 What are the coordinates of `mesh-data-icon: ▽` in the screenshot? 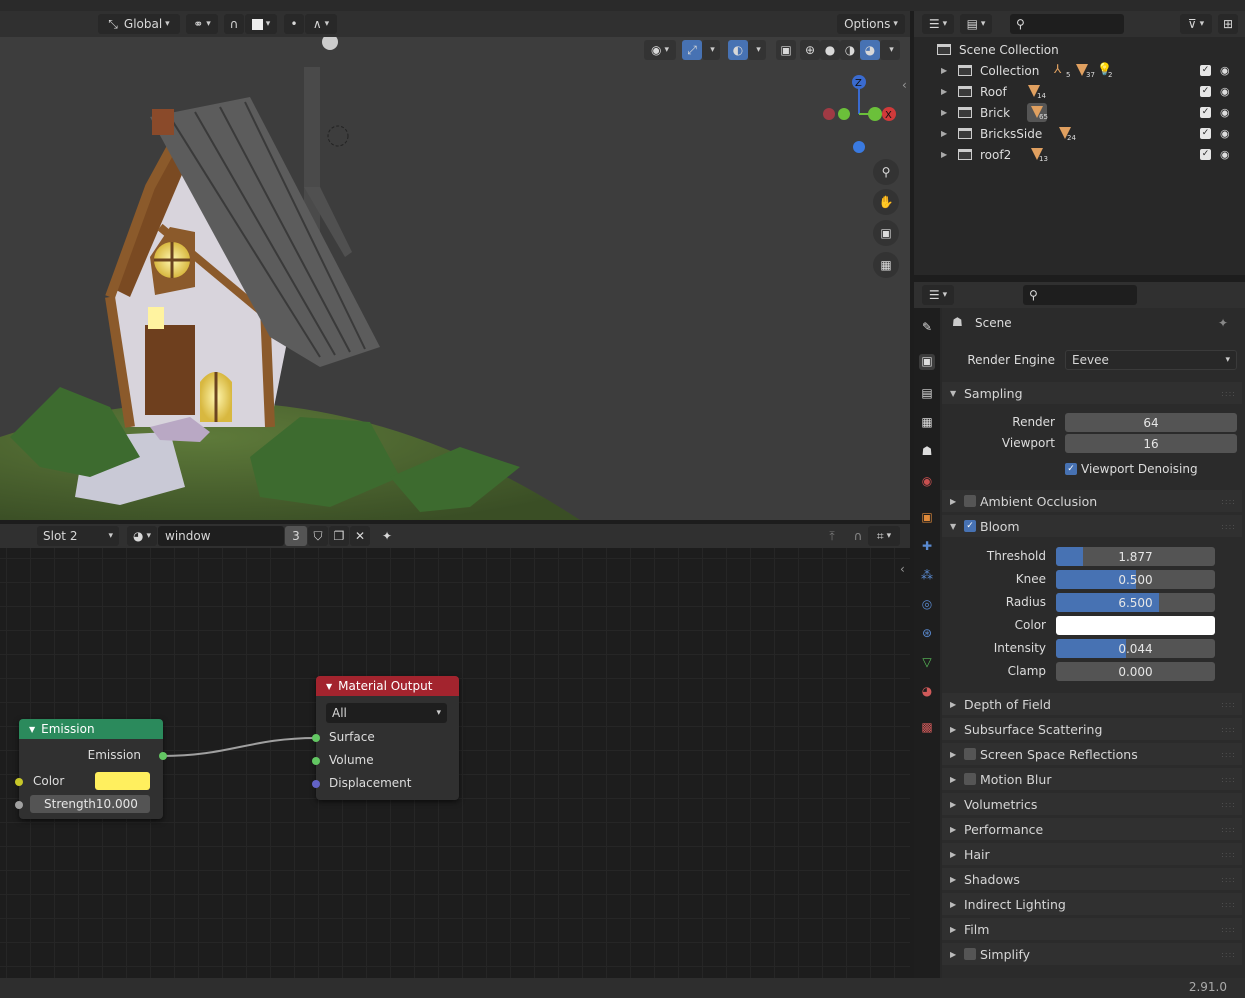 It's located at (927, 663).